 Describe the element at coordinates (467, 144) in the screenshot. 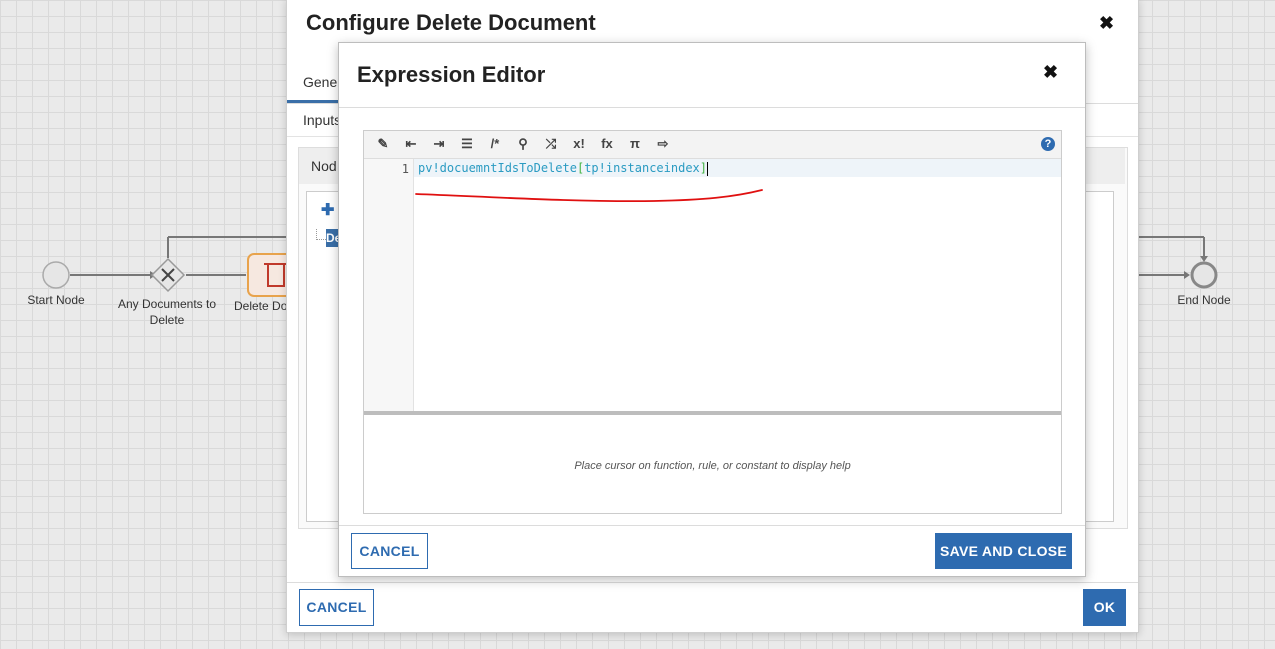

I see `format-list-icon: ☰` at that location.